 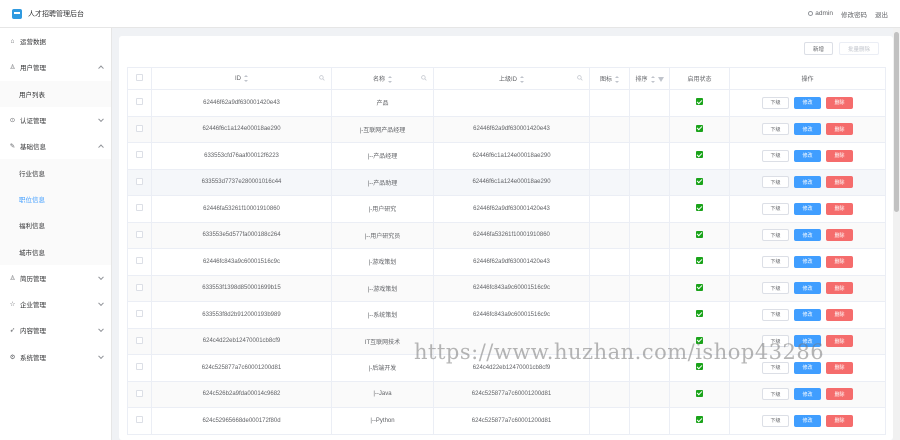 What do you see at coordinates (55, 41) in the screenshot?
I see `sidebar-item-dashboard: ⌂ 运营数据` at bounding box center [55, 41].